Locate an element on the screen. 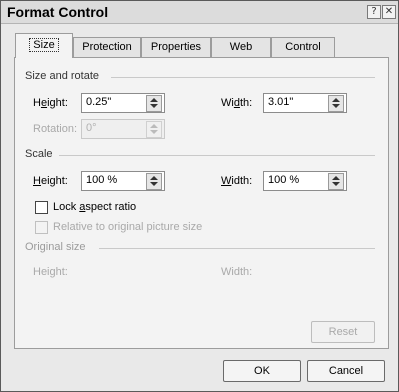  tab-web: Web is located at coordinates (241, 47).